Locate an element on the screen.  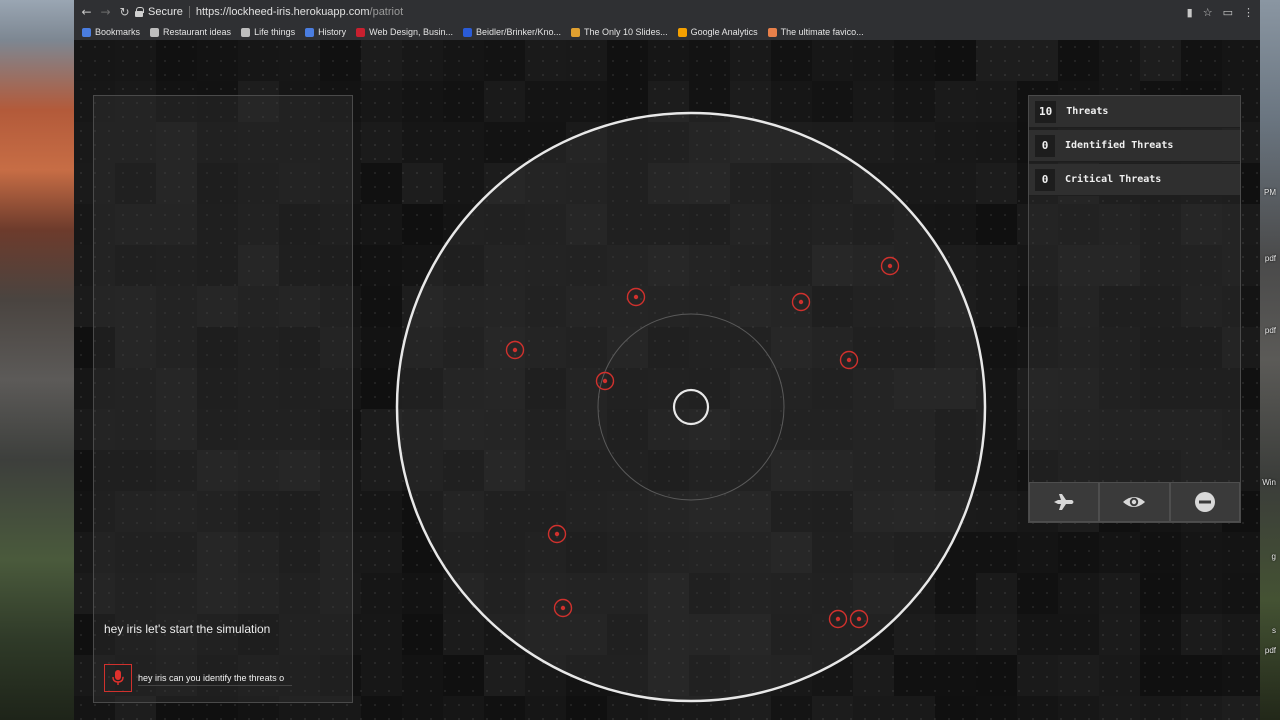
desktop-file-label: PM is located at coordinates (1270, 192).